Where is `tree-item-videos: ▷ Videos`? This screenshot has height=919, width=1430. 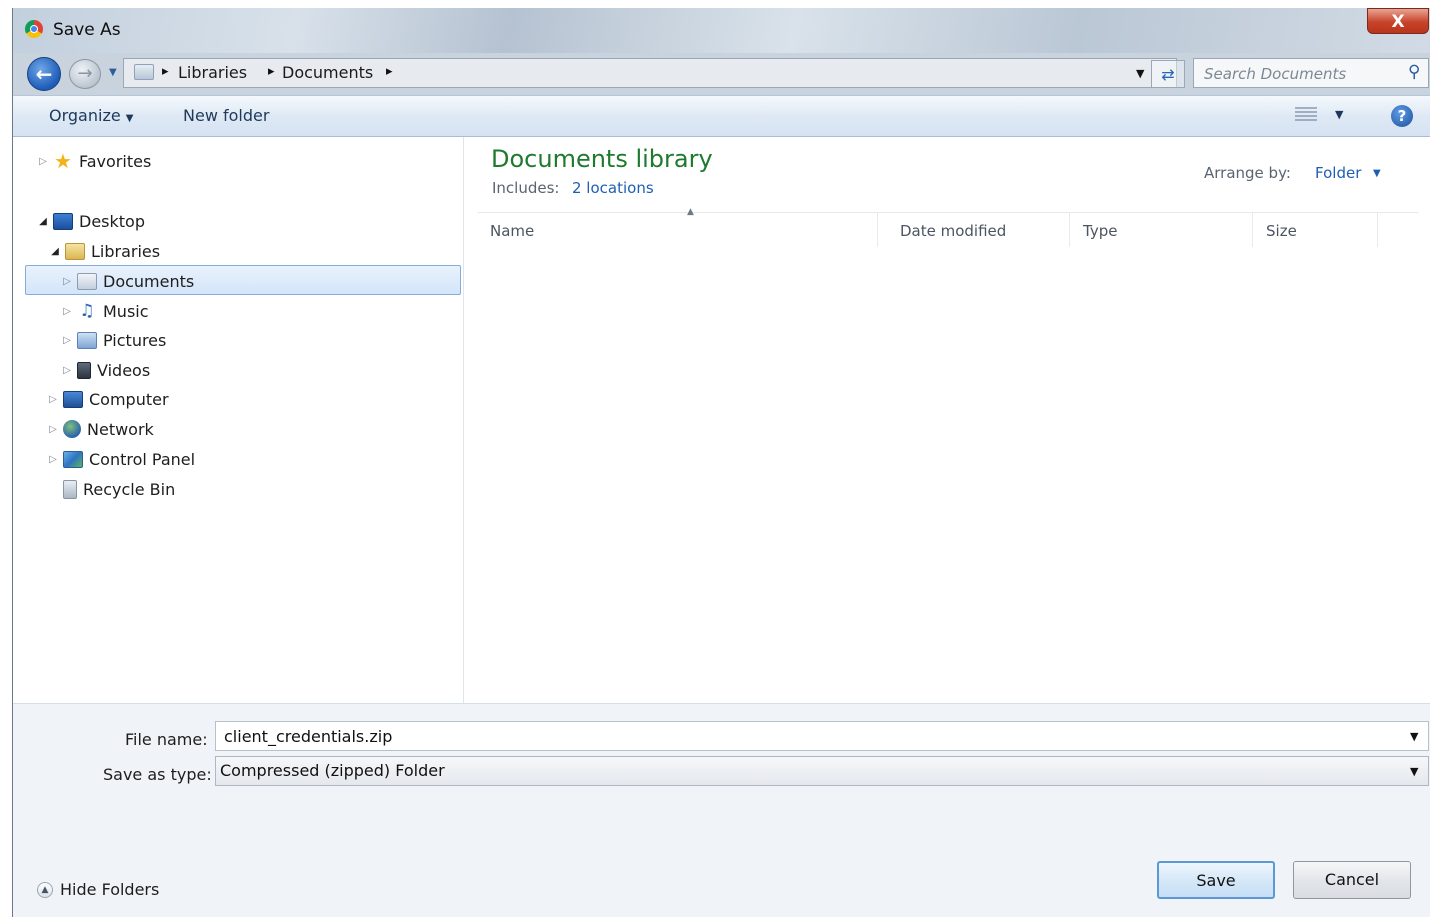 tree-item-videos: ▷ Videos is located at coordinates (105, 370).